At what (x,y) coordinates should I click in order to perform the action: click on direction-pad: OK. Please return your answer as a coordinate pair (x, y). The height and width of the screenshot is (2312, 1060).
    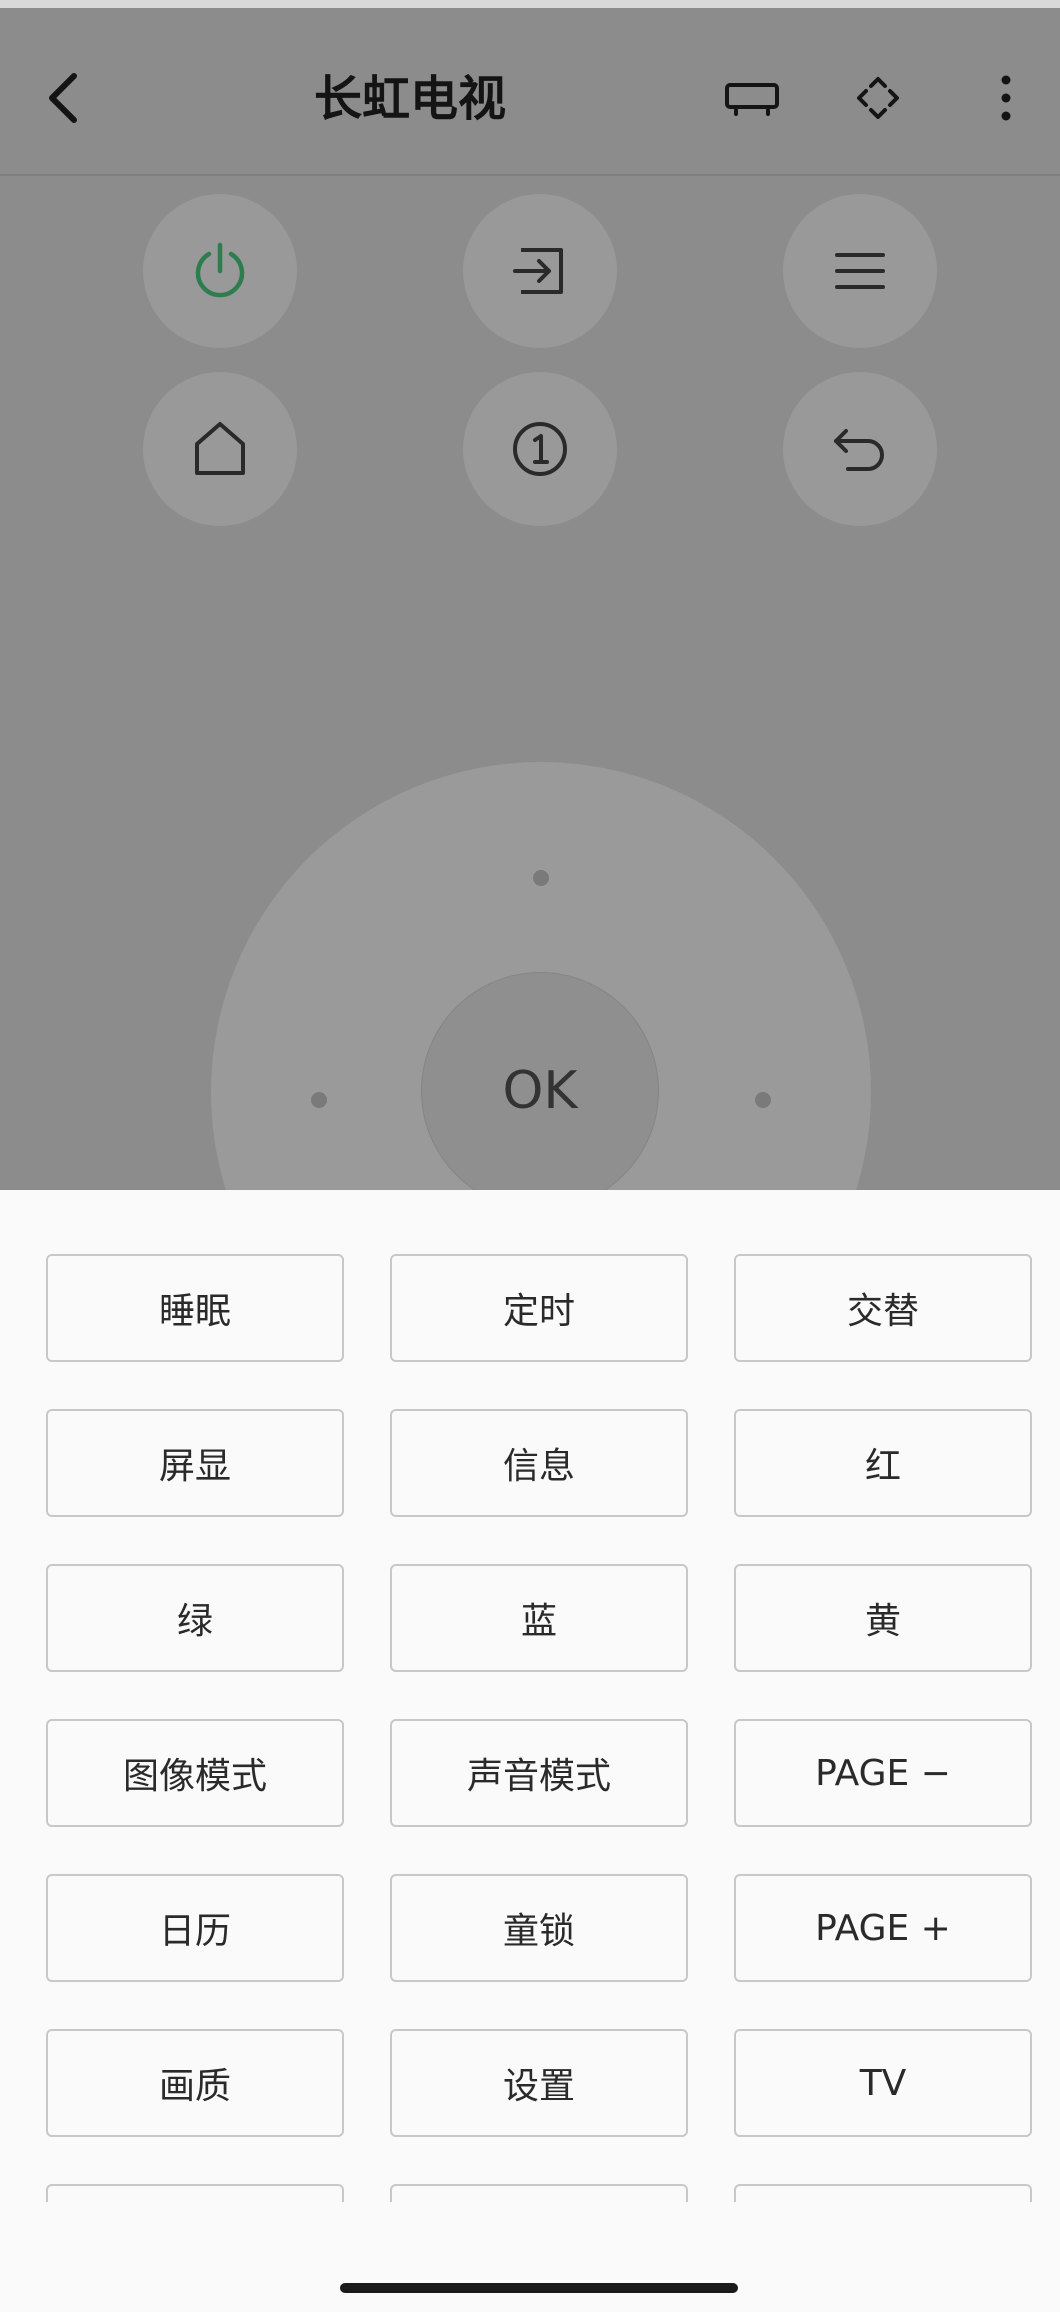
    Looking at the image, I should click on (541, 976).